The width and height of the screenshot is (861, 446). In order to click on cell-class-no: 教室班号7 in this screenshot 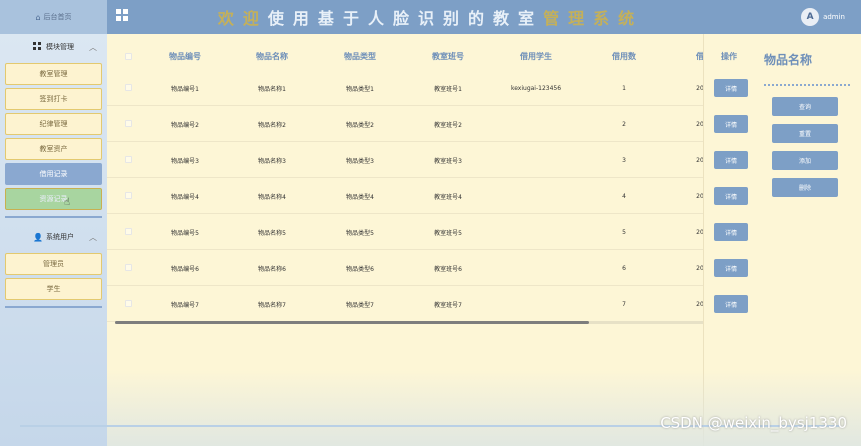, I will do `click(448, 305)`.